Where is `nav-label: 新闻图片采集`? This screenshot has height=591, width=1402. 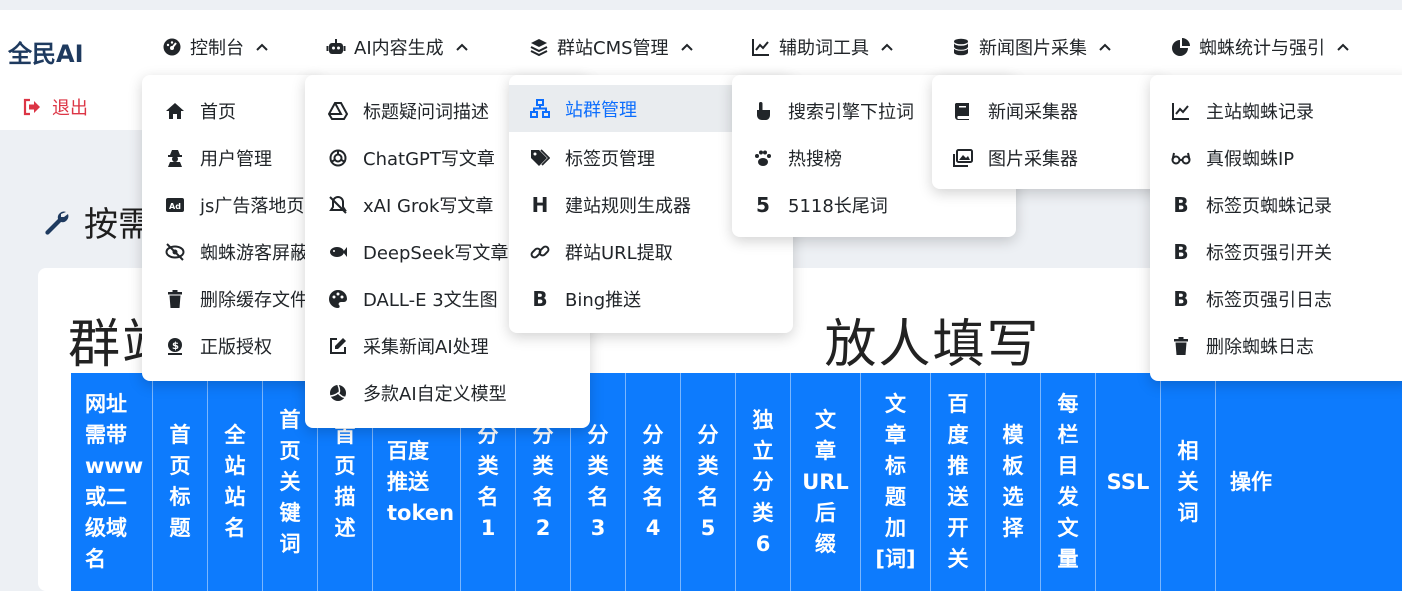 nav-label: 新闻图片采集 is located at coordinates (1033, 48).